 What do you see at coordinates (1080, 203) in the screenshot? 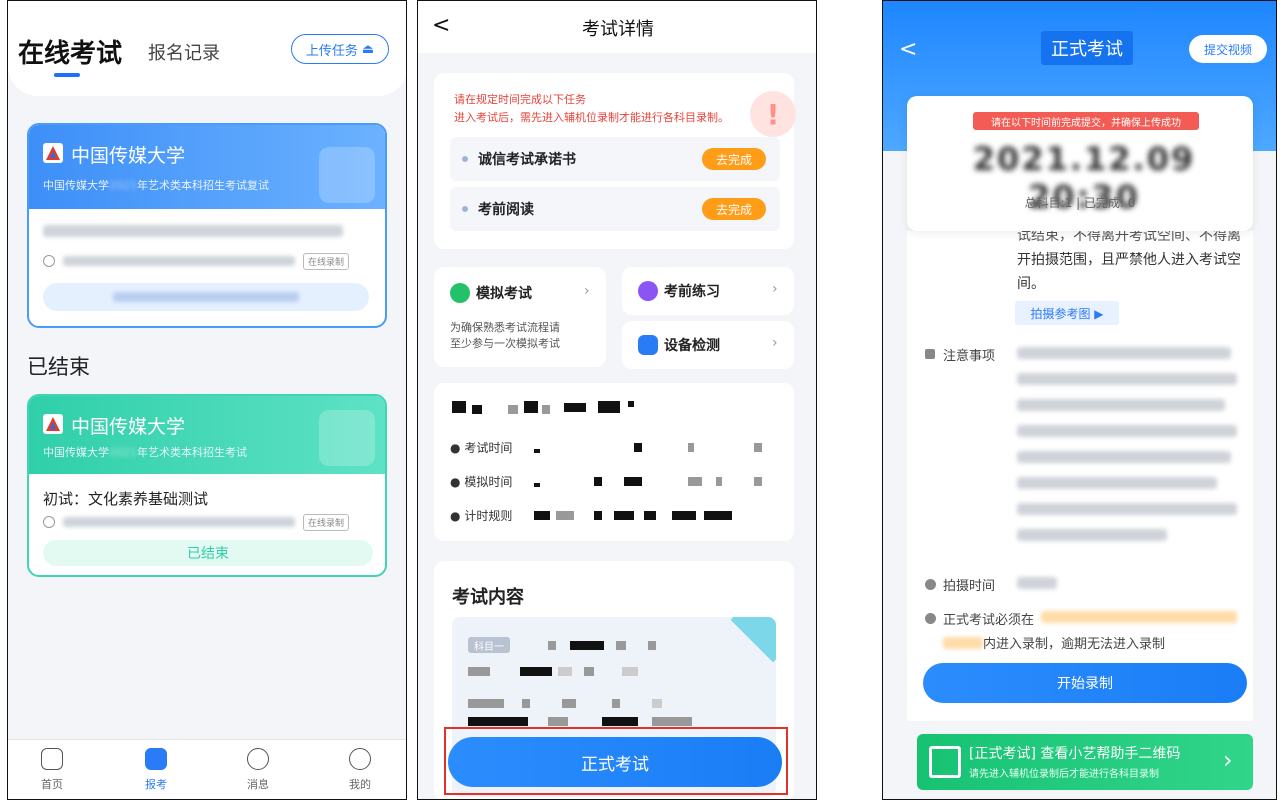
I see `subject-totals: 总科目:1 | 已完成: 0` at bounding box center [1080, 203].